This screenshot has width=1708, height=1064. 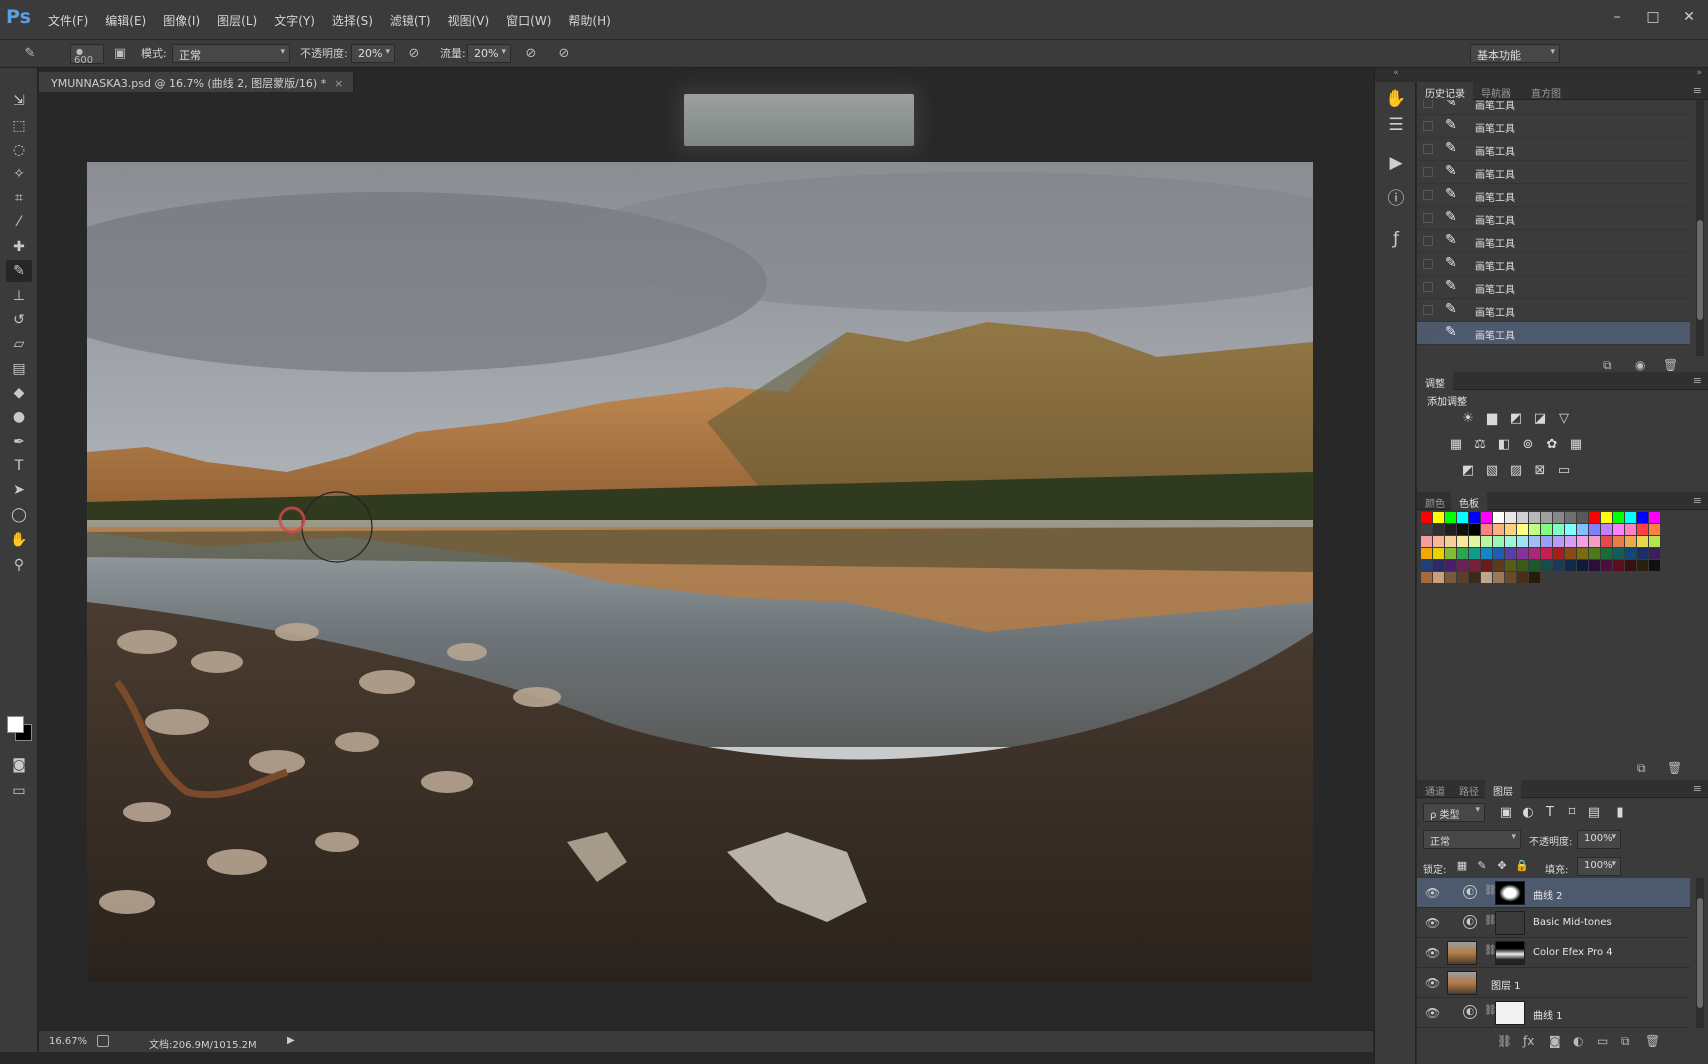 I want to click on layer-row: 👁 ◐ ⛓ 曲线 1, so click(x=1553, y=1013).